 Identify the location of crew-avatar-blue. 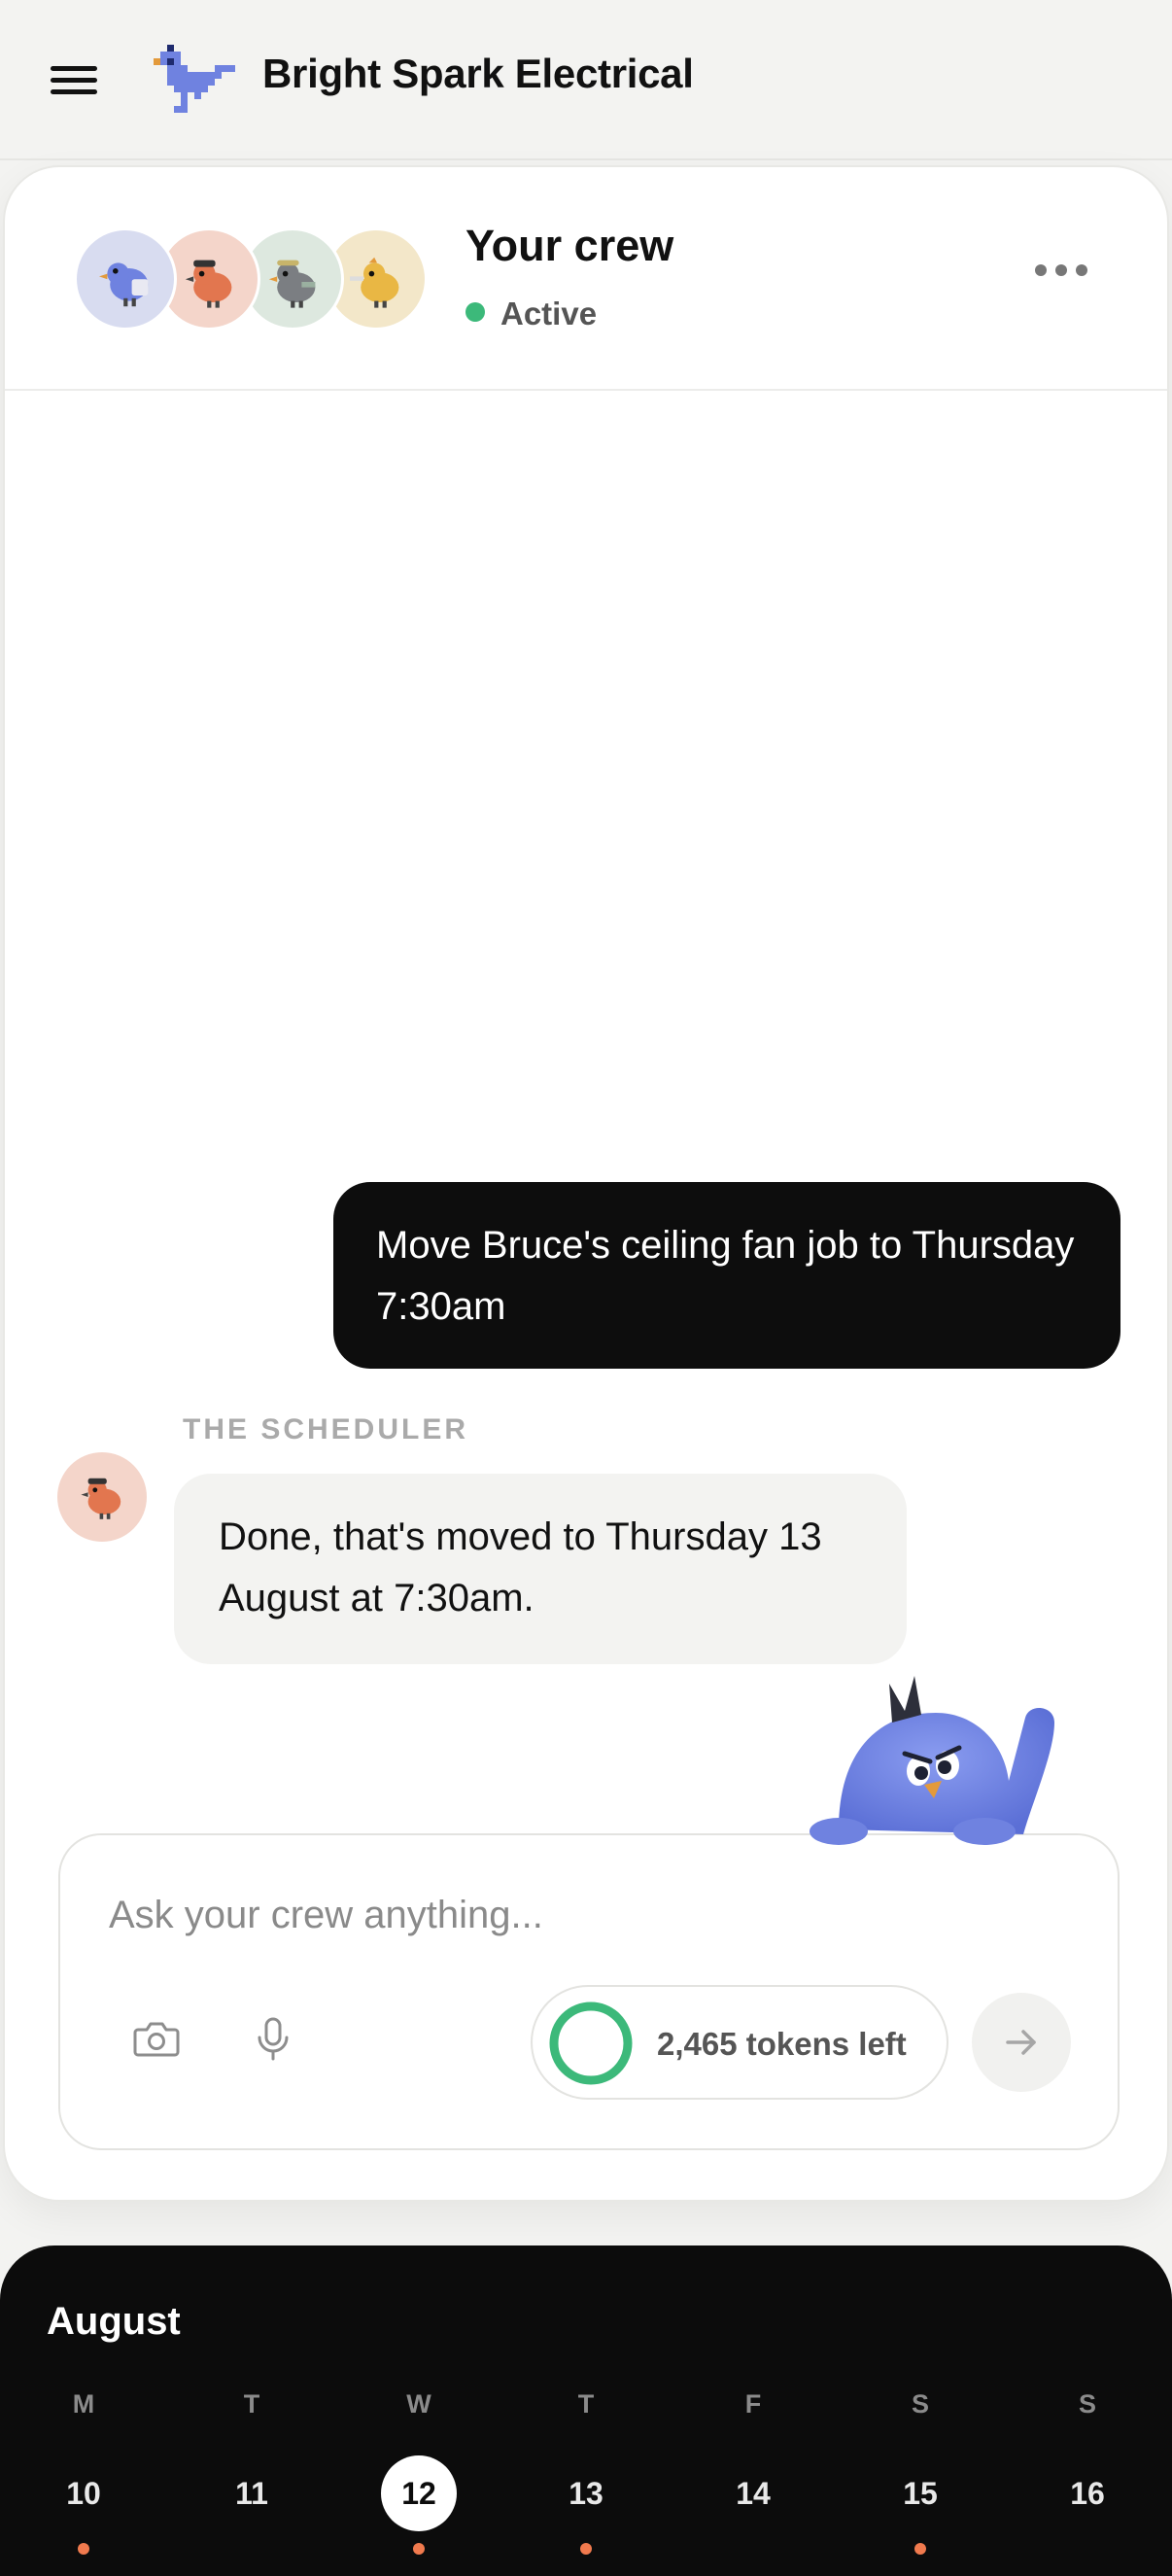
(126, 279).